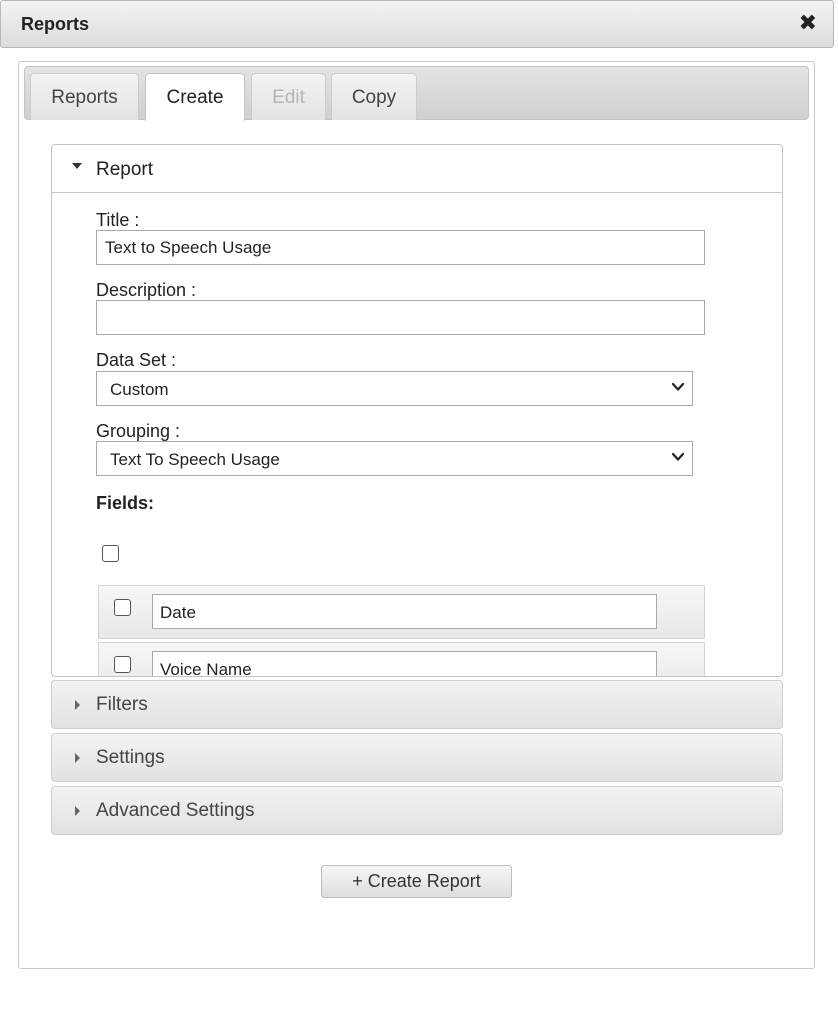 The width and height of the screenshot is (838, 1012). Describe the element at coordinates (417, 704) in the screenshot. I see `filters-section-header: Filters` at that location.